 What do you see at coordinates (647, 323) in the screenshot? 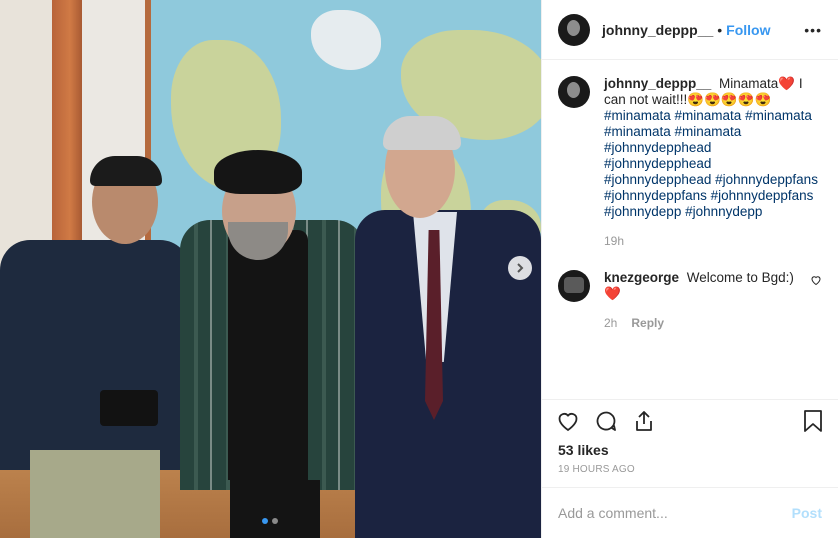
I see `reply-button: Reply` at bounding box center [647, 323].